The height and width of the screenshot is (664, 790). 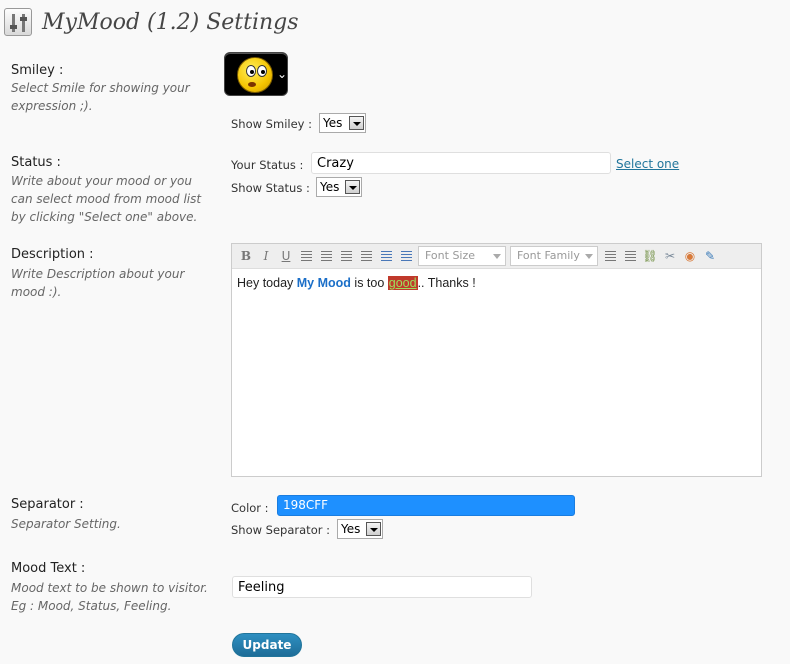 I want to click on font-family-placeholder: Font Family, so click(x=548, y=255).